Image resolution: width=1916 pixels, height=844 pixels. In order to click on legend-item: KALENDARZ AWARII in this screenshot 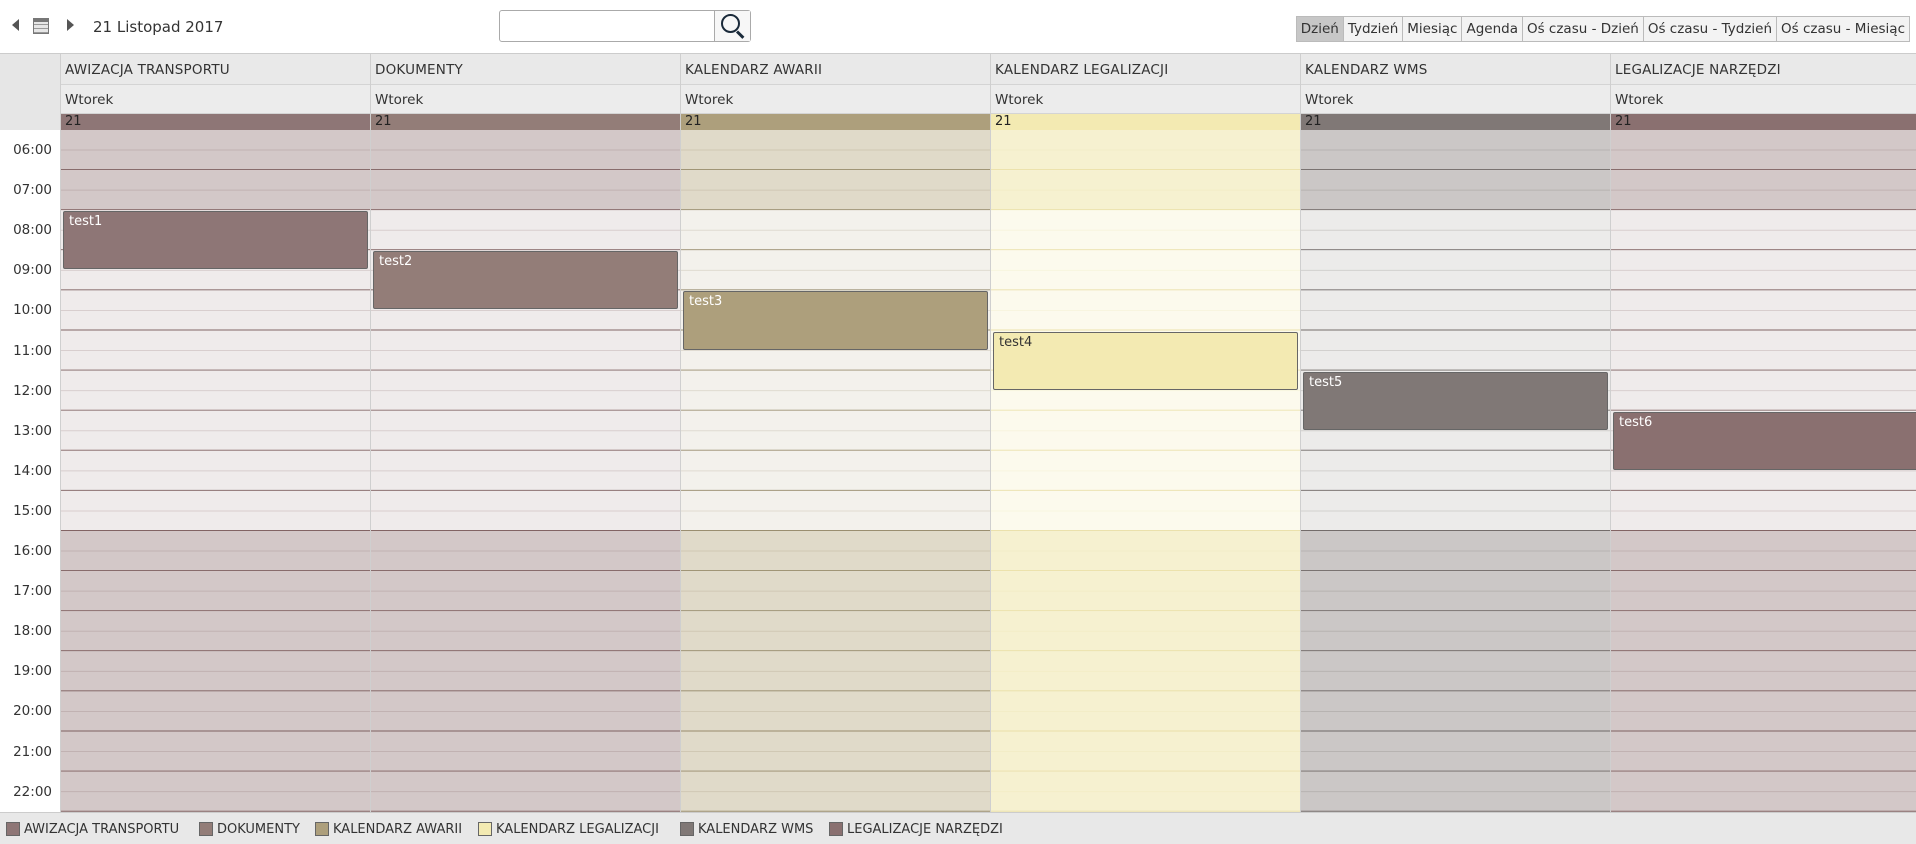, I will do `click(389, 829)`.